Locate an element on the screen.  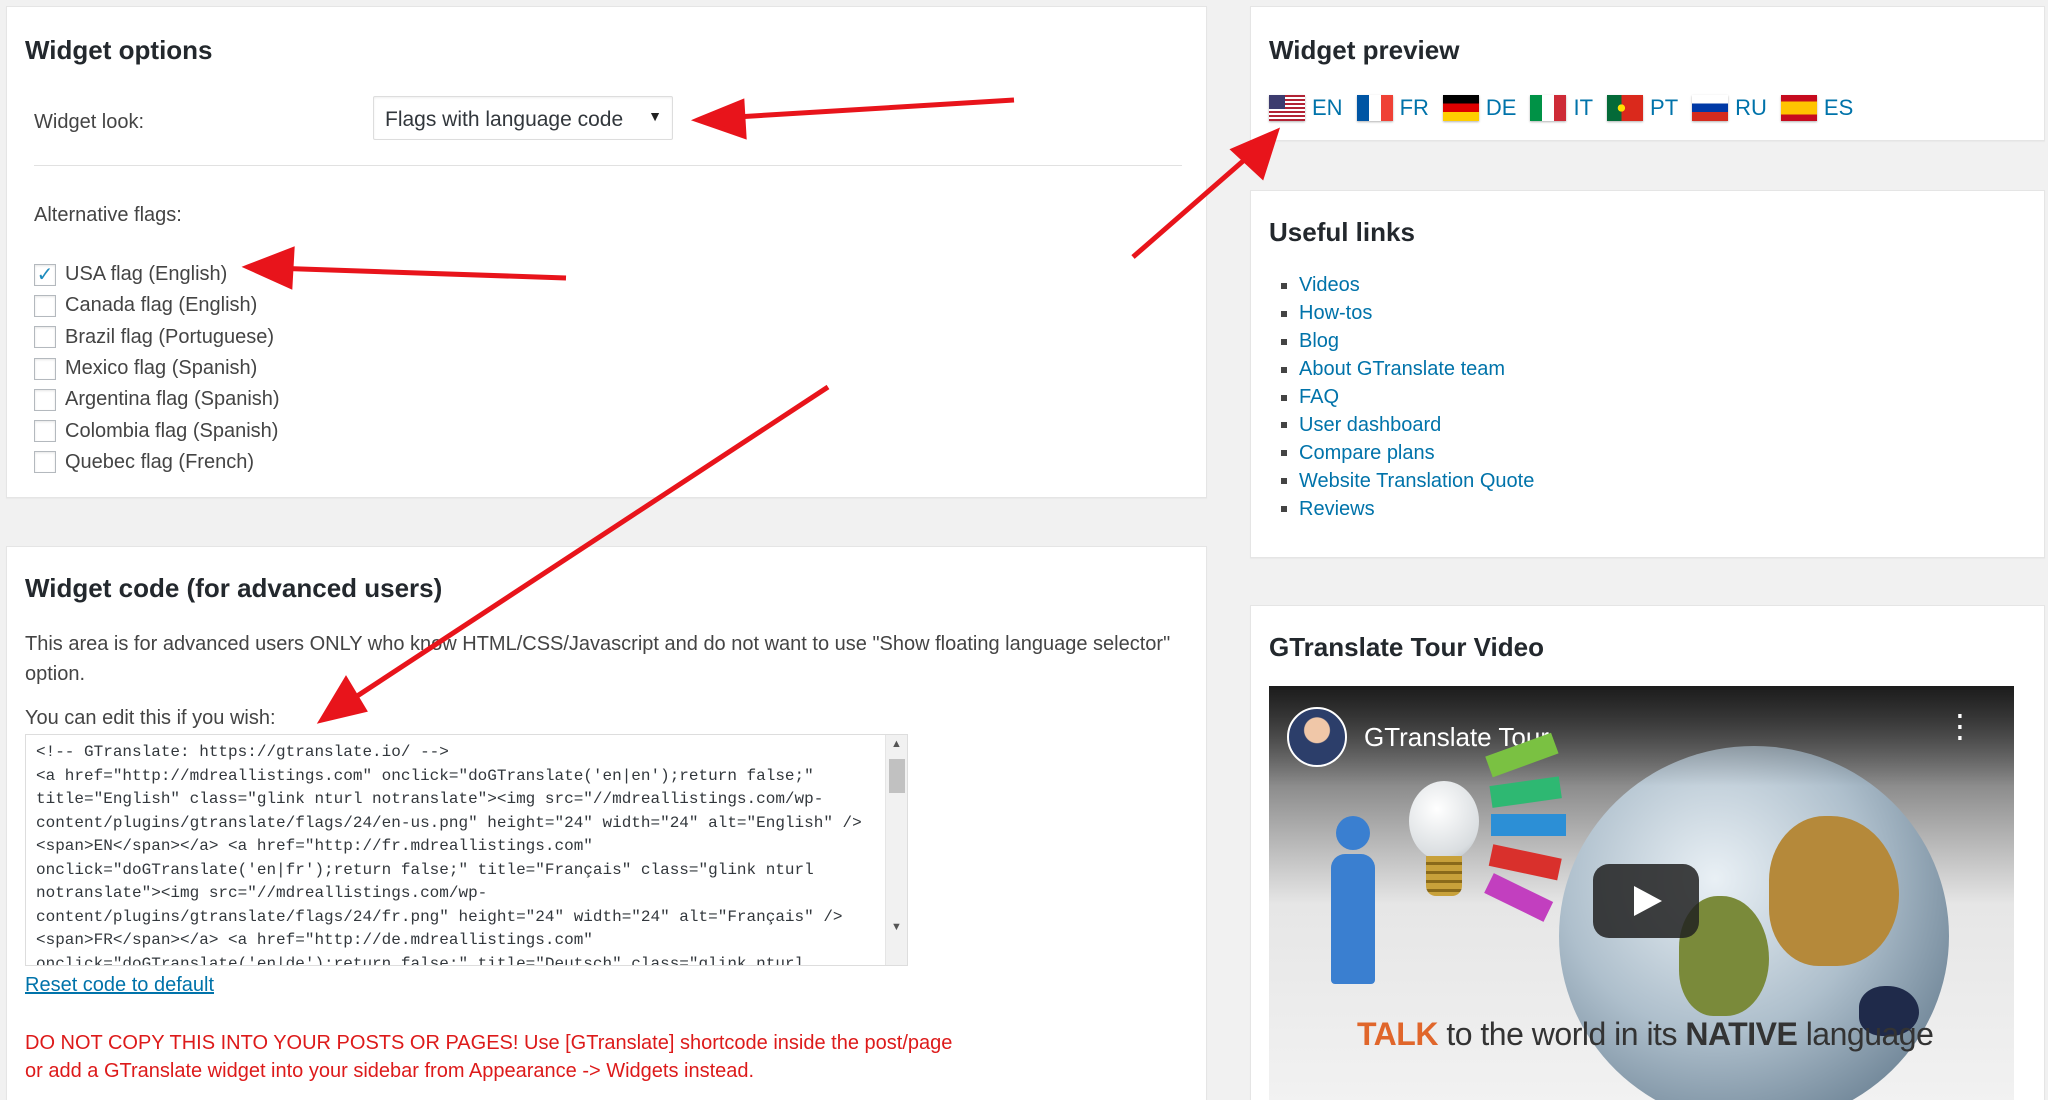
alt-flag-label: Mexico flag (Spanish) is located at coordinates (161, 368).